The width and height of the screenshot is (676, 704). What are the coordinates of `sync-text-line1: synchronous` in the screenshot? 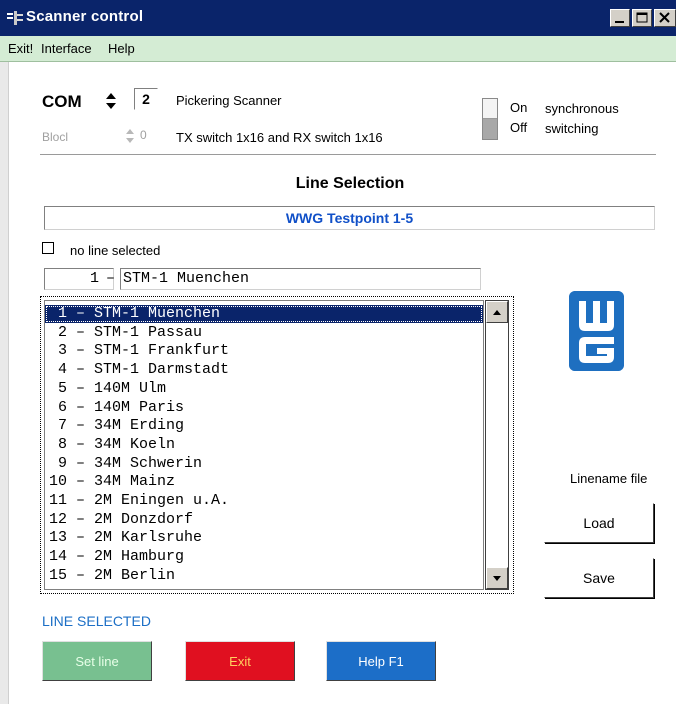 It's located at (582, 108).